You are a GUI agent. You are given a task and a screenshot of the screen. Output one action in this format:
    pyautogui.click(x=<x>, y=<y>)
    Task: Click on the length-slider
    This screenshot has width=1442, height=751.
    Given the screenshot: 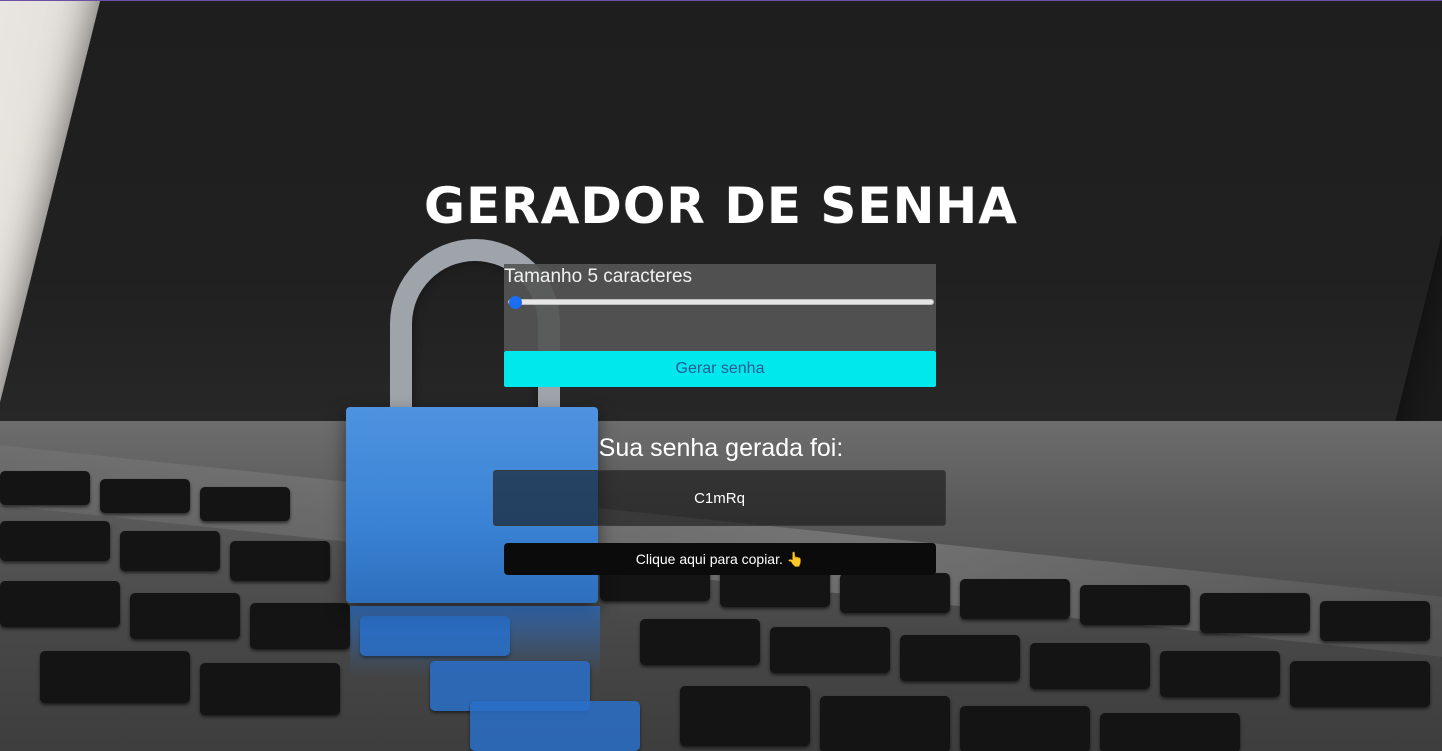 What is the action you would take?
    pyautogui.click(x=721, y=302)
    